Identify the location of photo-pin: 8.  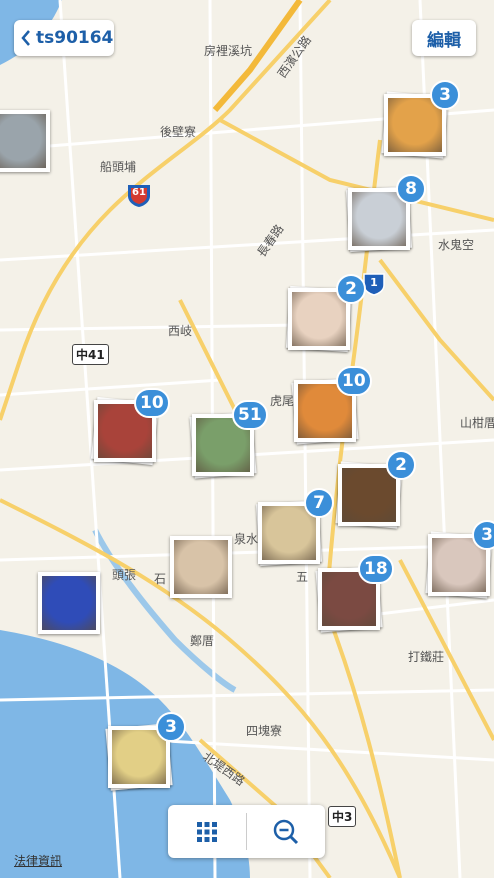
(385, 213).